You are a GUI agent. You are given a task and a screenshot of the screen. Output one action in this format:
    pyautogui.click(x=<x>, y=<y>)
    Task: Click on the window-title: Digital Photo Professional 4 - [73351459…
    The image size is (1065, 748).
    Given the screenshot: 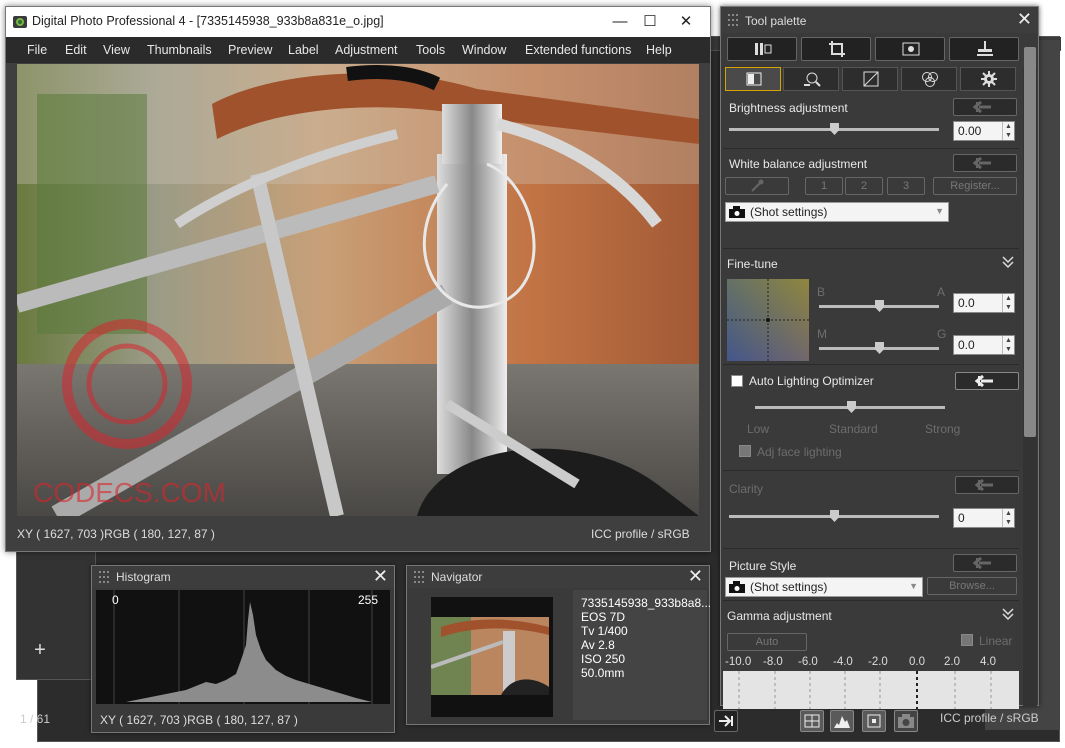 What is the action you would take?
    pyautogui.click(x=208, y=21)
    